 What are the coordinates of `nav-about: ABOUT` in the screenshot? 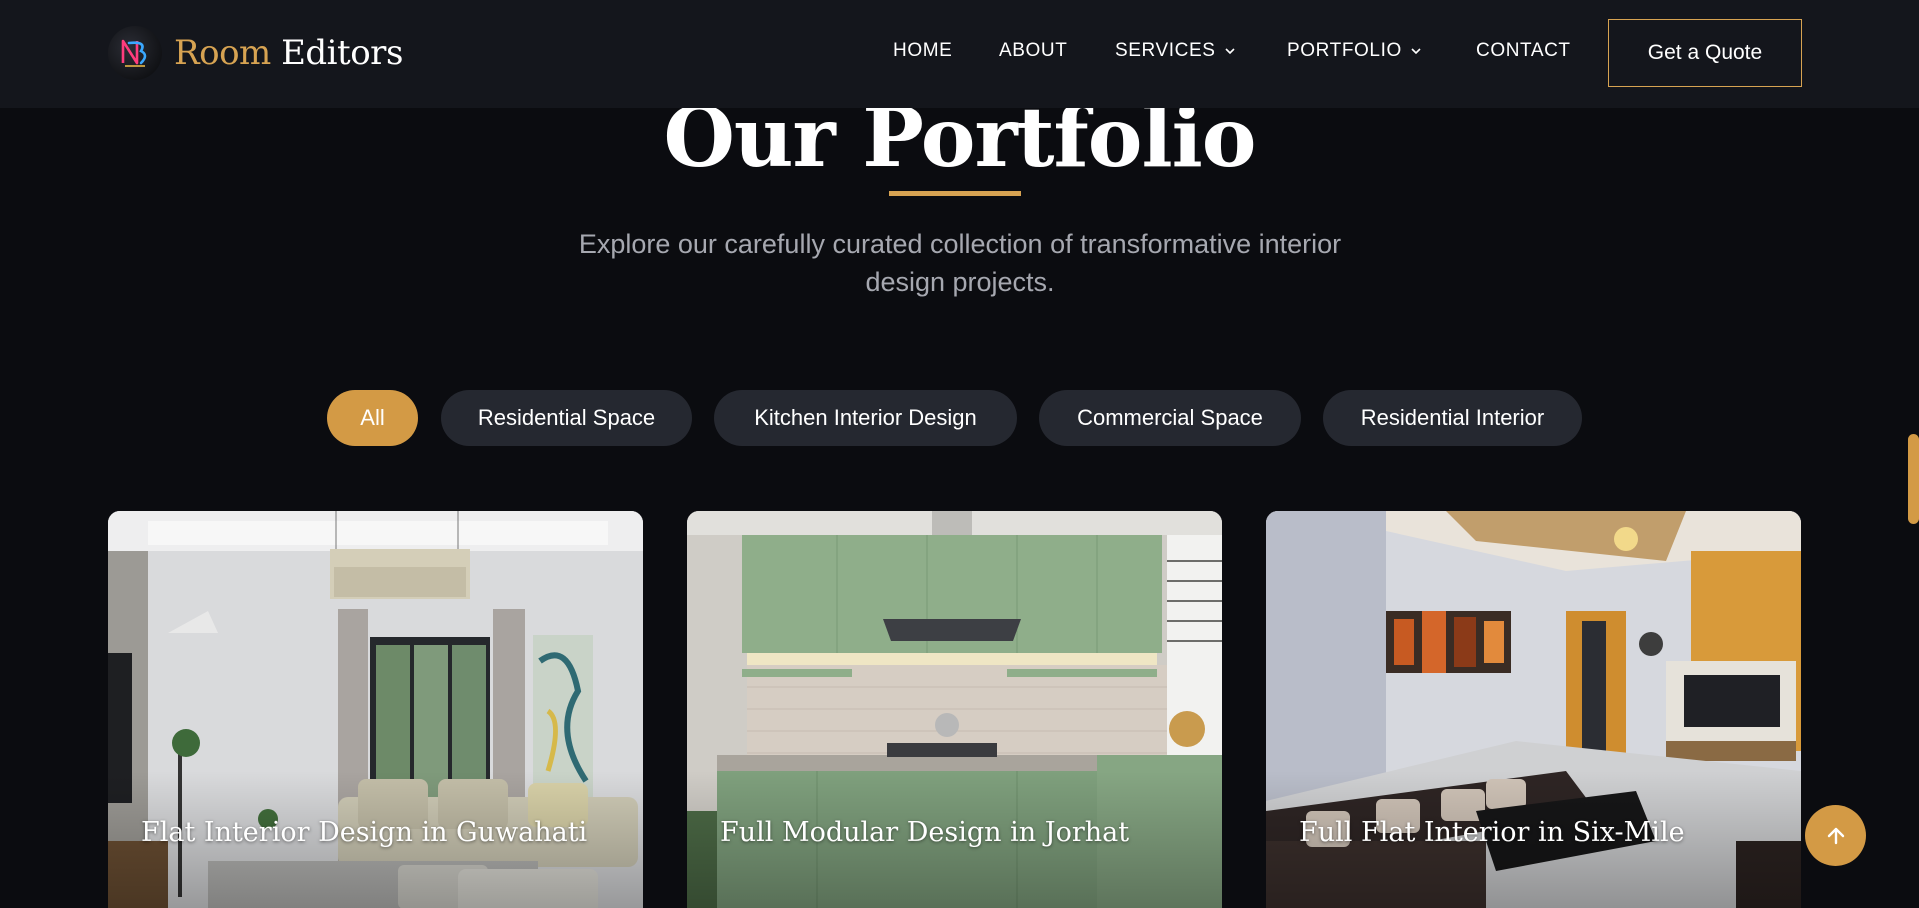 It's located at (1033, 51).